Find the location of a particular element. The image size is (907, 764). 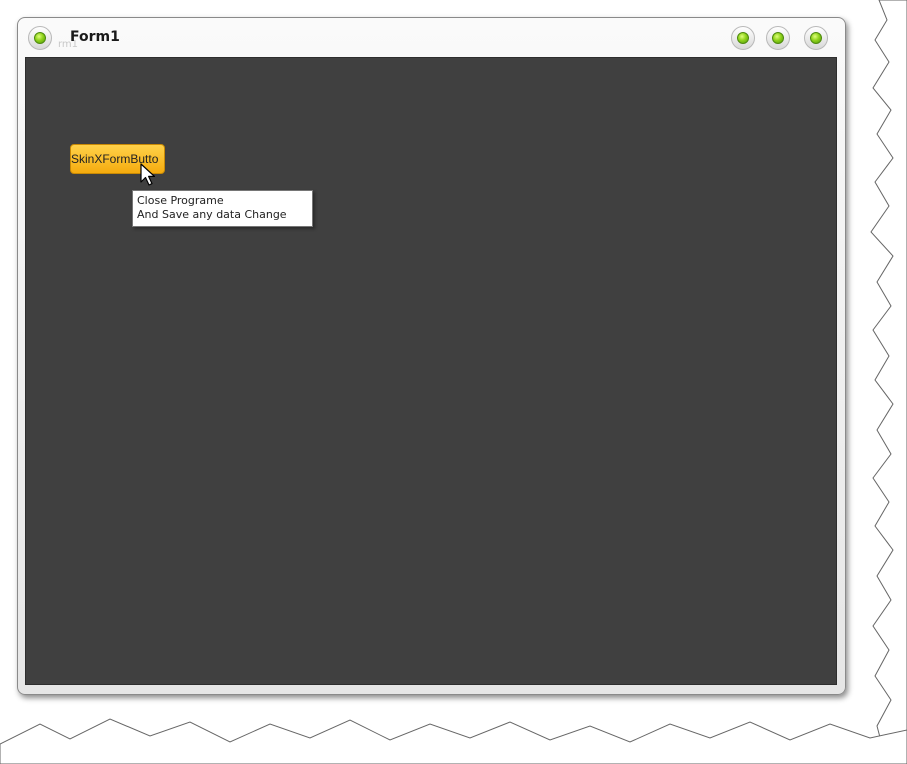

maximize-button is located at coordinates (778, 38).